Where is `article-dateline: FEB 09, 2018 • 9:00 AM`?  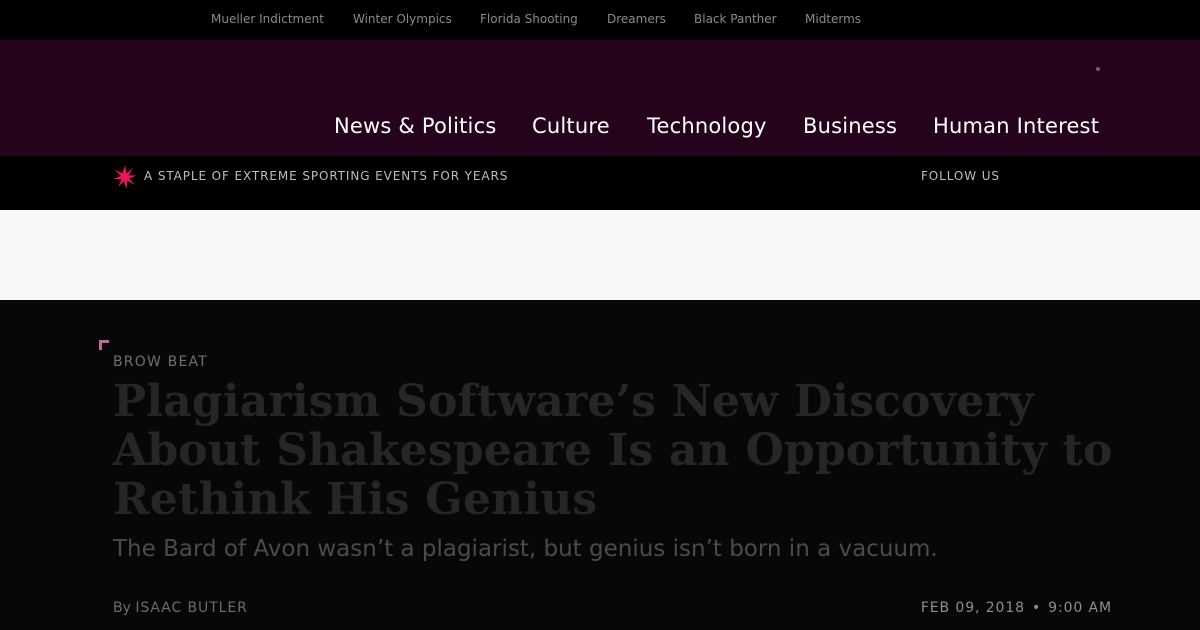 article-dateline: FEB 09, 2018 • 9:00 AM is located at coordinates (1016, 608).